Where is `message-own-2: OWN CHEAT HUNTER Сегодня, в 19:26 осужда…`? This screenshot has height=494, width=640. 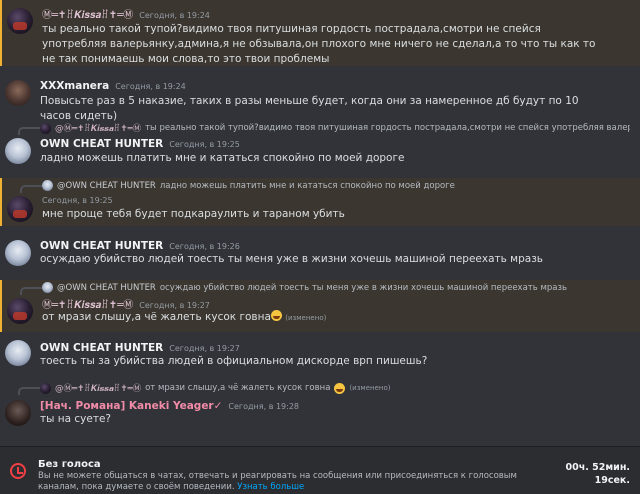
message-own-2: OWN CHEAT HUNTER Сегодня, в 19:26 осужда… is located at coordinates (320, 257).